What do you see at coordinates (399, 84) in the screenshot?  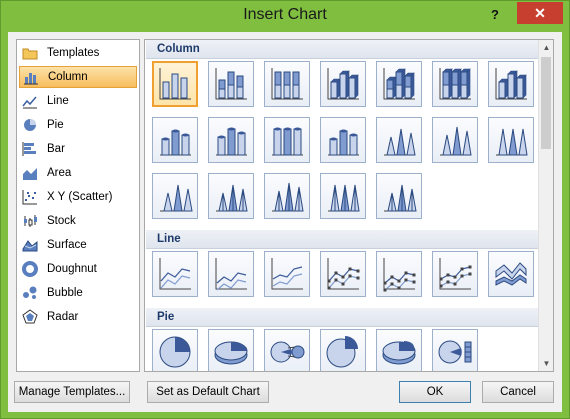 I see `3d-stacked-column-icon` at bounding box center [399, 84].